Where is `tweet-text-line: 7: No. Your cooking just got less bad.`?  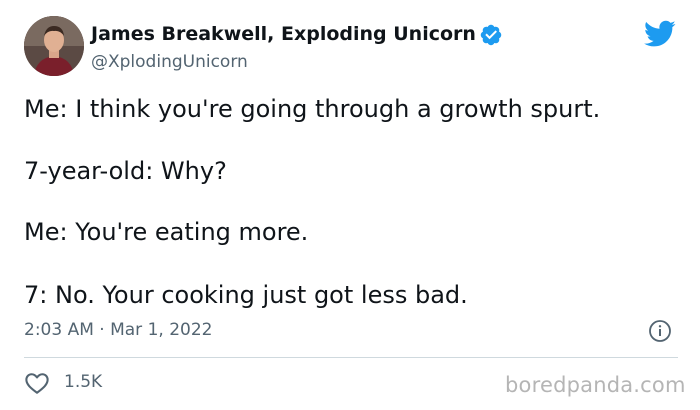 tweet-text-line: 7: No. Your cooking just got less bad. is located at coordinates (246, 295).